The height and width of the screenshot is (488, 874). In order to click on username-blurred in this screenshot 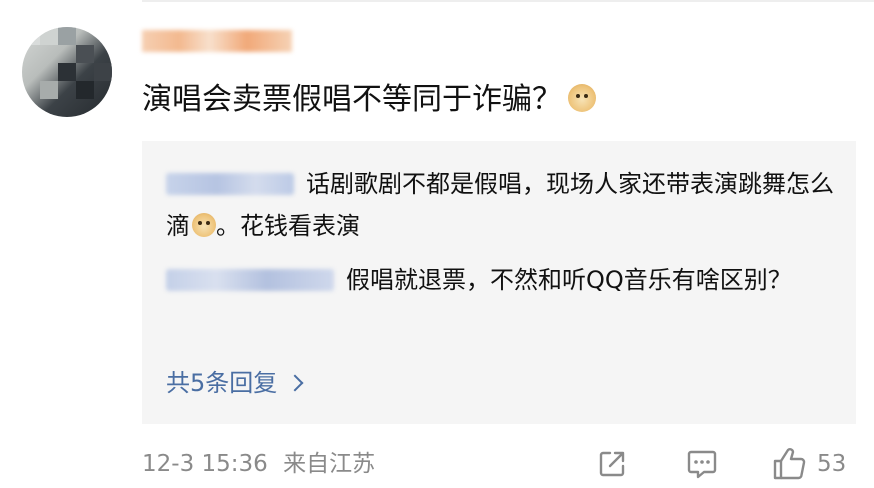, I will do `click(217, 41)`.